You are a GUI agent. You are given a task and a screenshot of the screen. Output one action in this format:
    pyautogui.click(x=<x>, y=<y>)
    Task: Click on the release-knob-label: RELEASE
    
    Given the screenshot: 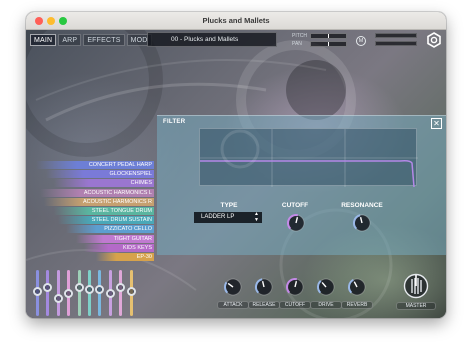 What is the action you would take?
    pyautogui.click(x=264, y=305)
    